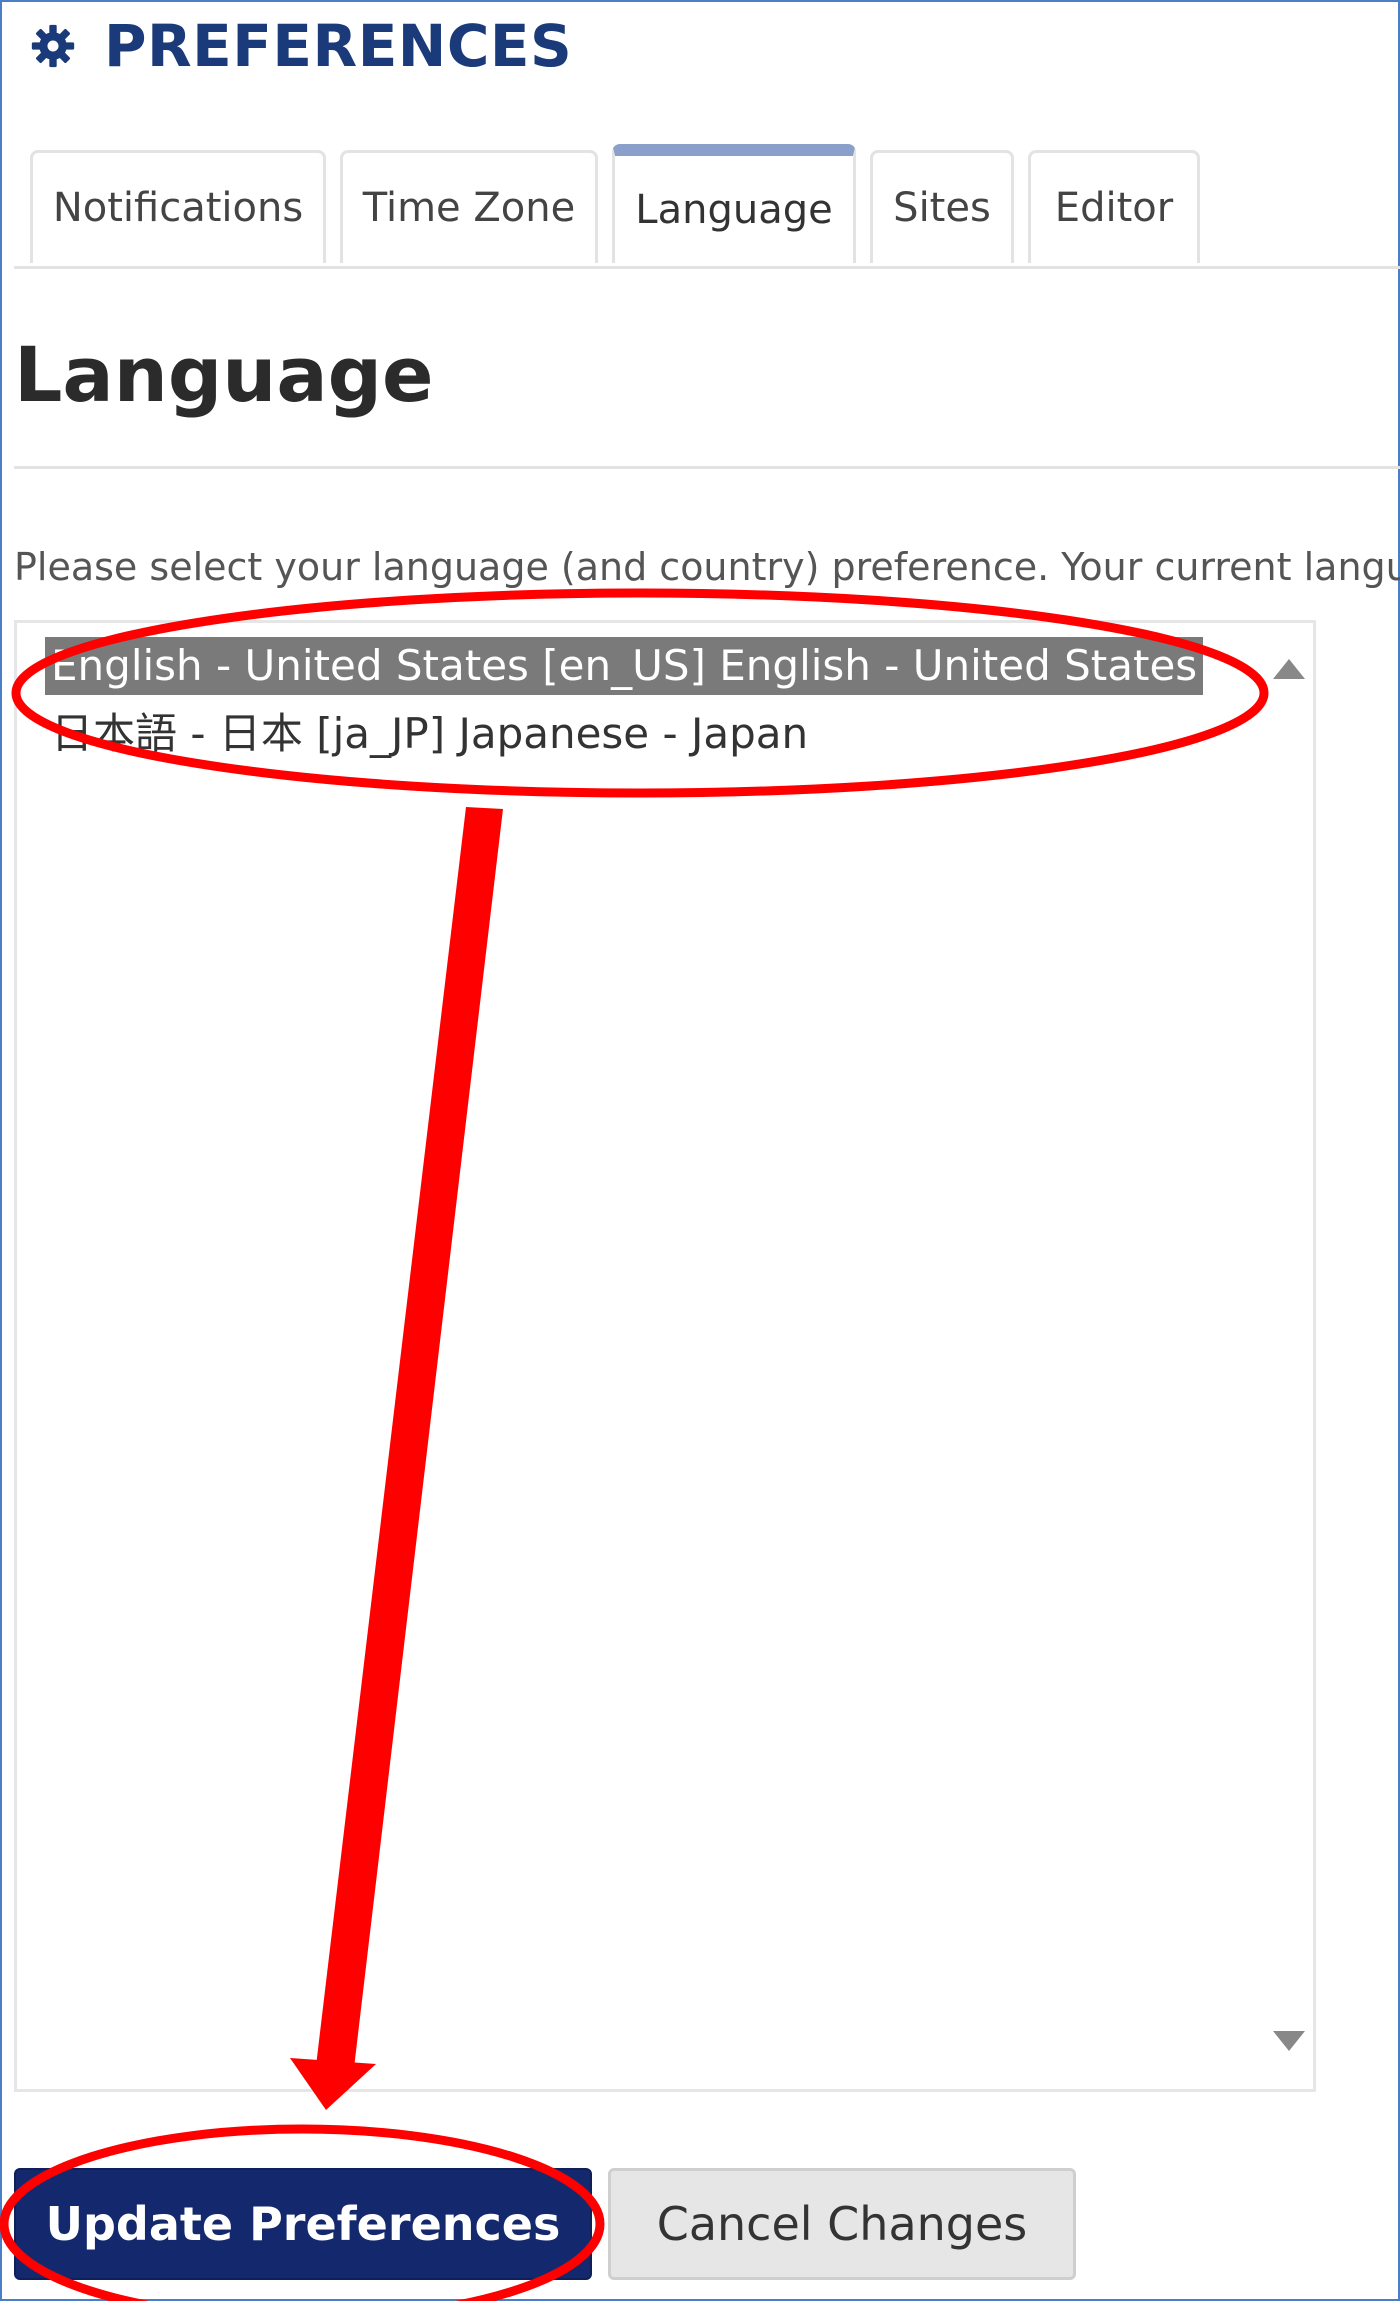  What do you see at coordinates (429, 734) in the screenshot?
I see `language-option-ja-jp: 日本語 - 日本 [ja_JP] Japanese - Japan` at bounding box center [429, 734].